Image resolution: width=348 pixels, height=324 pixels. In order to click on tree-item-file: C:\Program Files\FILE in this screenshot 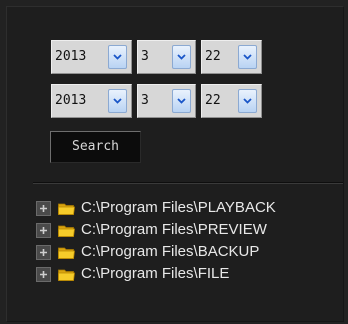, I will do `click(156, 274)`.